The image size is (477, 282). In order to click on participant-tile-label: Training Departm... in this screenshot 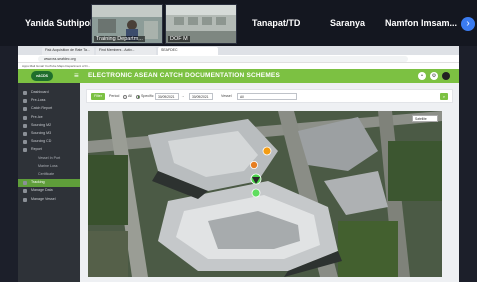, I will do `click(119, 39)`.